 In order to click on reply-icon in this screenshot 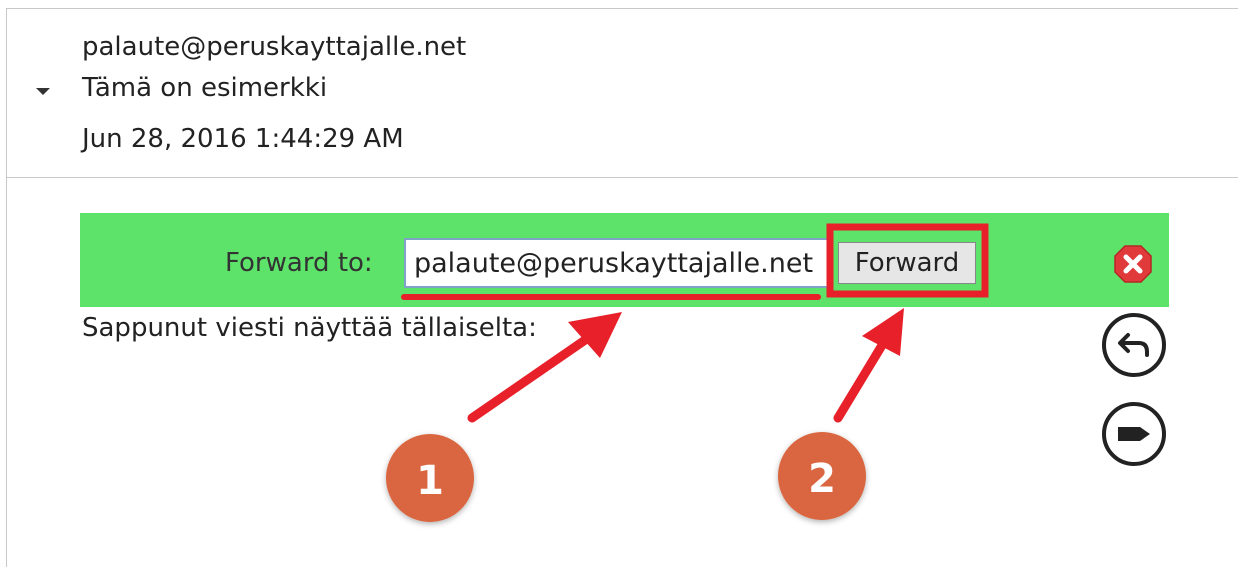, I will do `click(1134, 345)`.